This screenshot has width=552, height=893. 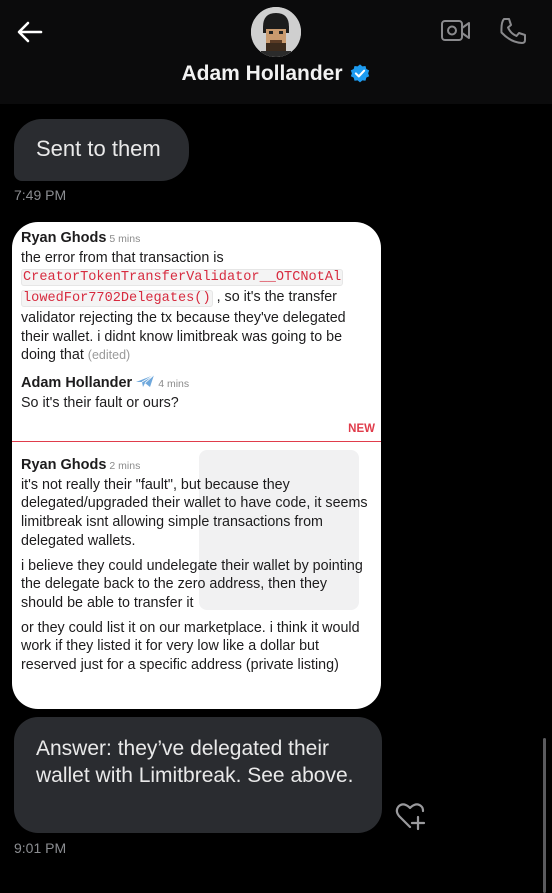 What do you see at coordinates (513, 31) in the screenshot?
I see `phone-icon` at bounding box center [513, 31].